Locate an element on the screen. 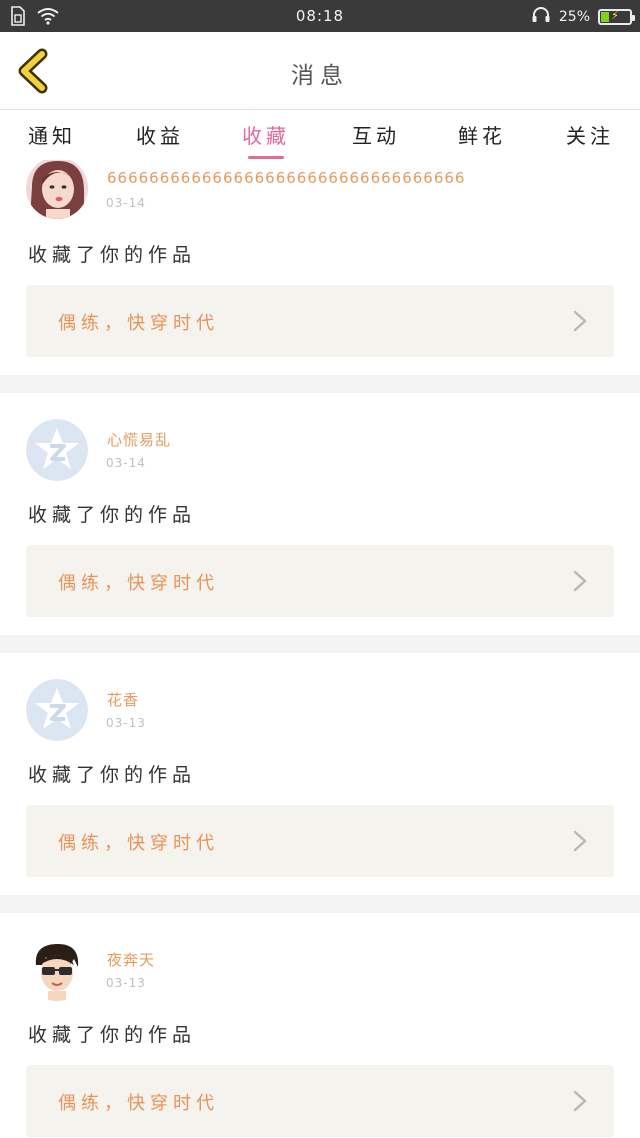  username: 6666666666666666666666666666666666 is located at coordinates (286, 178).